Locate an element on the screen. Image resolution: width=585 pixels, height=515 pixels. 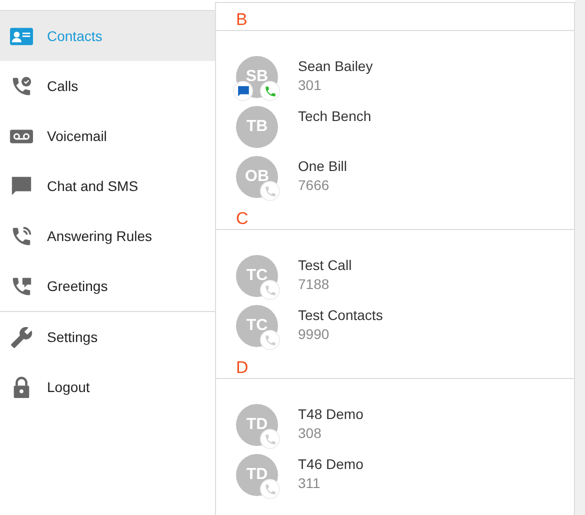
avatar: TB is located at coordinates (257, 127).